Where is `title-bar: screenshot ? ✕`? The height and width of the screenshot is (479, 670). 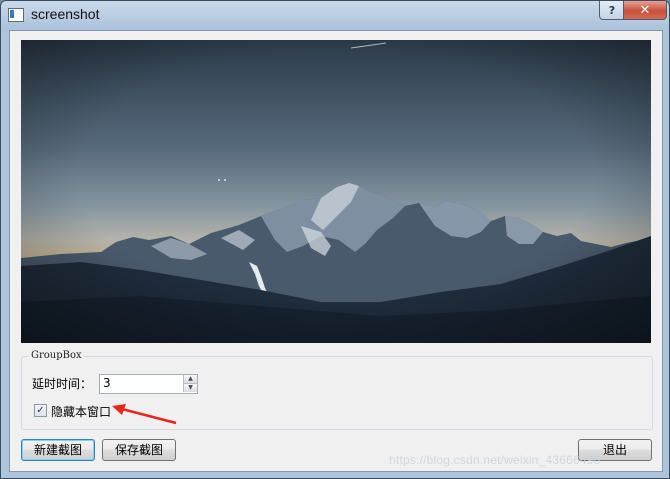
title-bar: screenshot ? ✕ is located at coordinates (335, 15).